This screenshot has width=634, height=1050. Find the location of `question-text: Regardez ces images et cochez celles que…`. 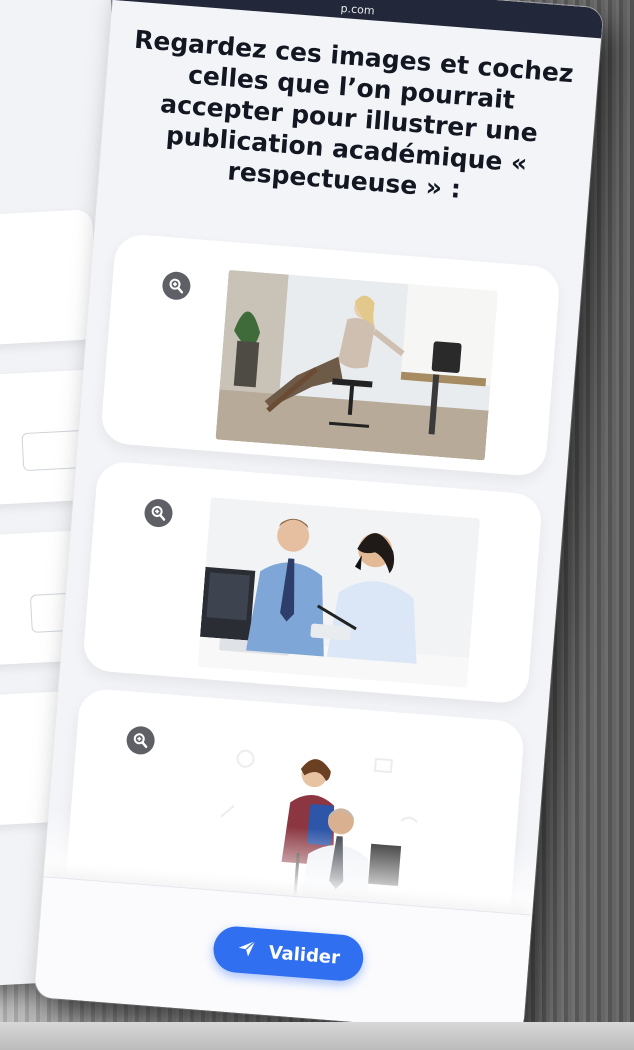

question-text: Regardez ces images et cochez celles que… is located at coordinates (354, 114).